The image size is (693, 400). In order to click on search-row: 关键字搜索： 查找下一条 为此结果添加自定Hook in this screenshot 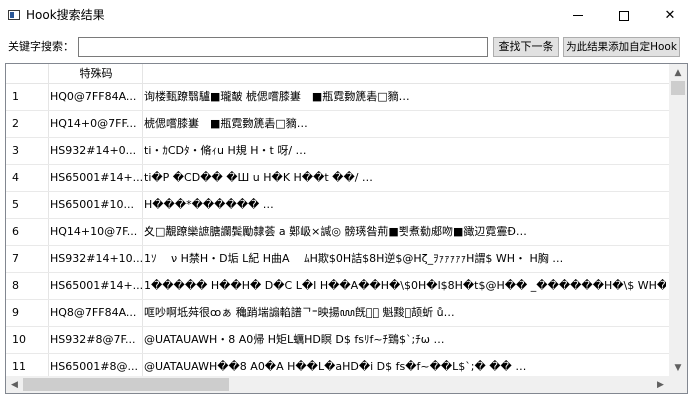, I will do `click(346, 47)`.